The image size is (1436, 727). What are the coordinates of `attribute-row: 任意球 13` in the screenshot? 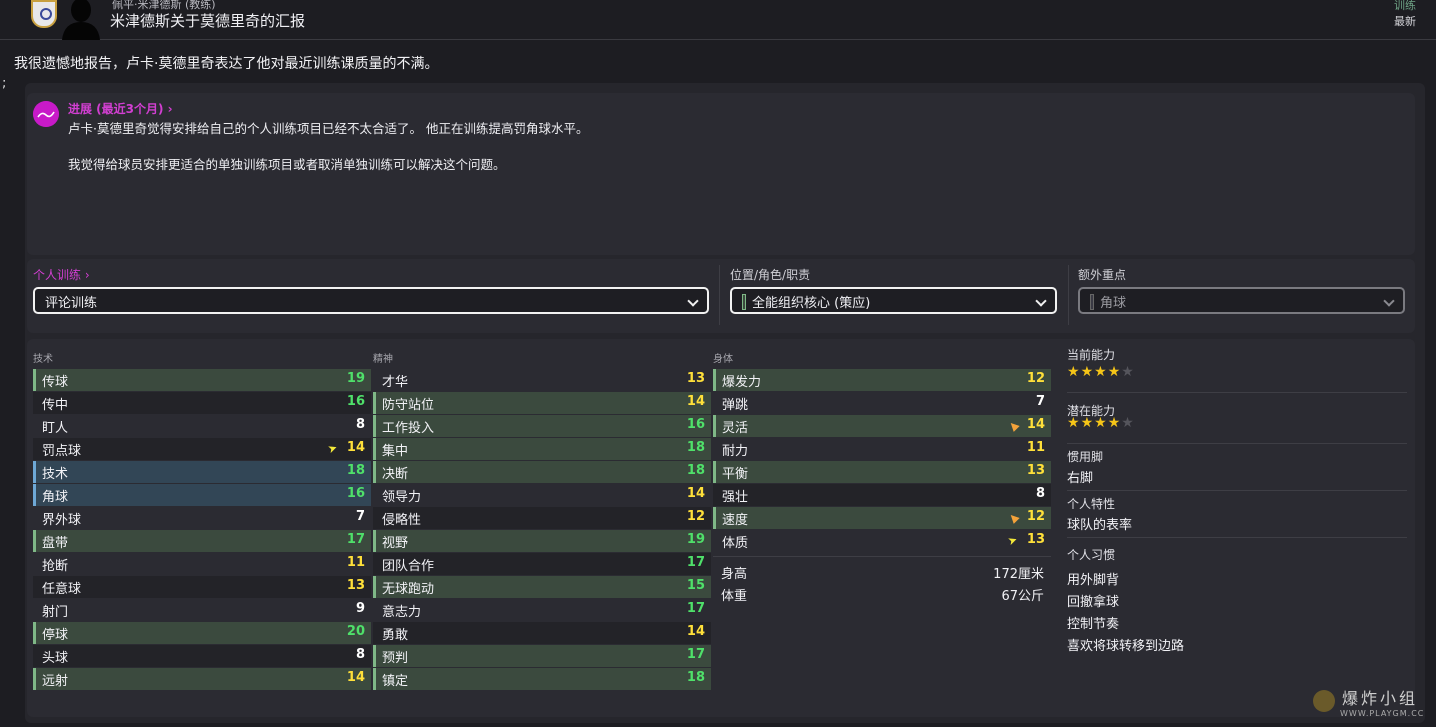 It's located at (202, 587).